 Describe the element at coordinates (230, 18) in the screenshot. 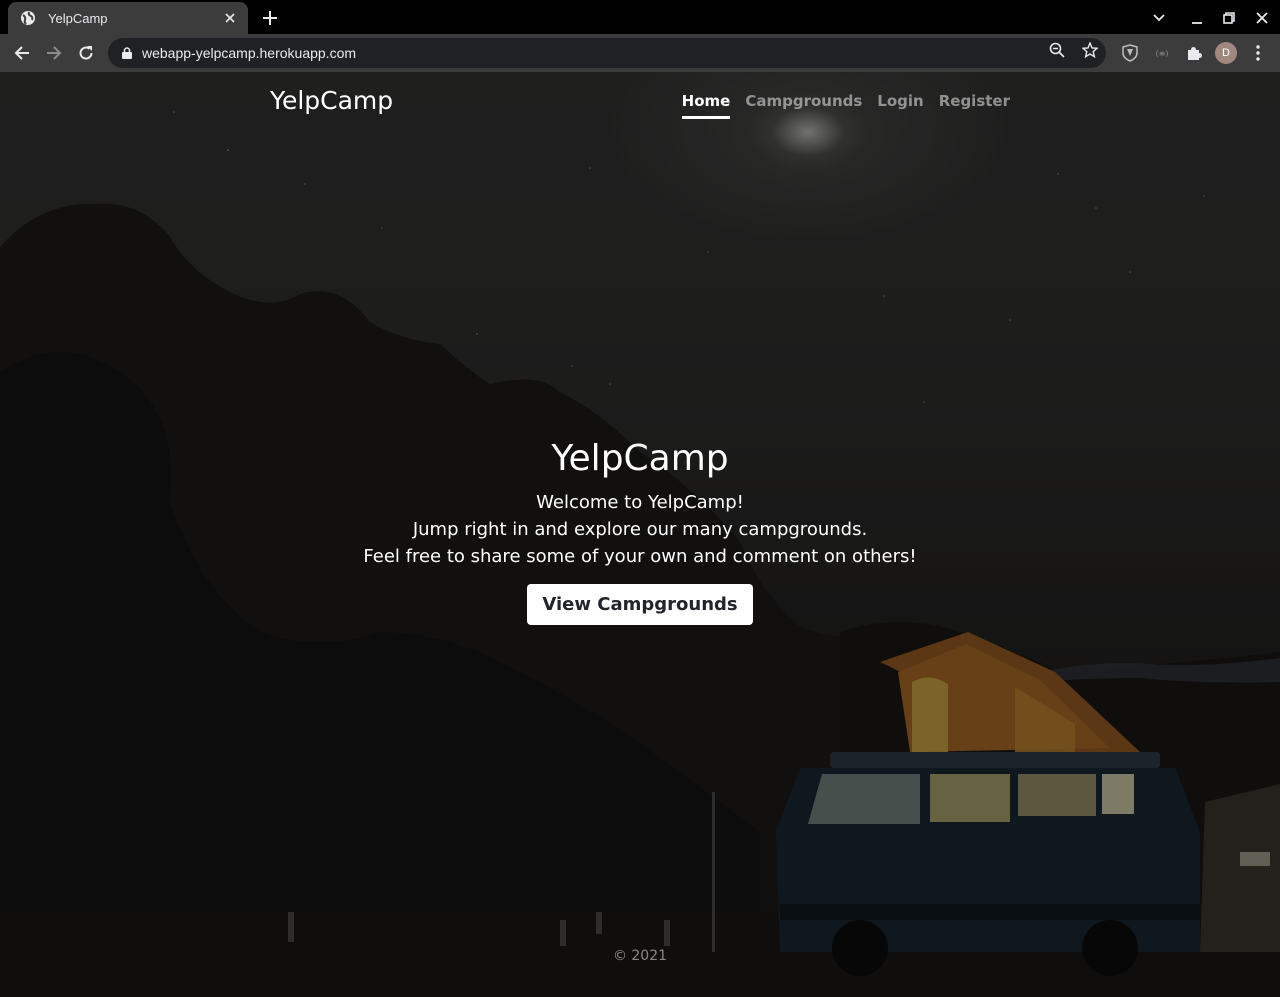

I see `close-tab-icon` at that location.